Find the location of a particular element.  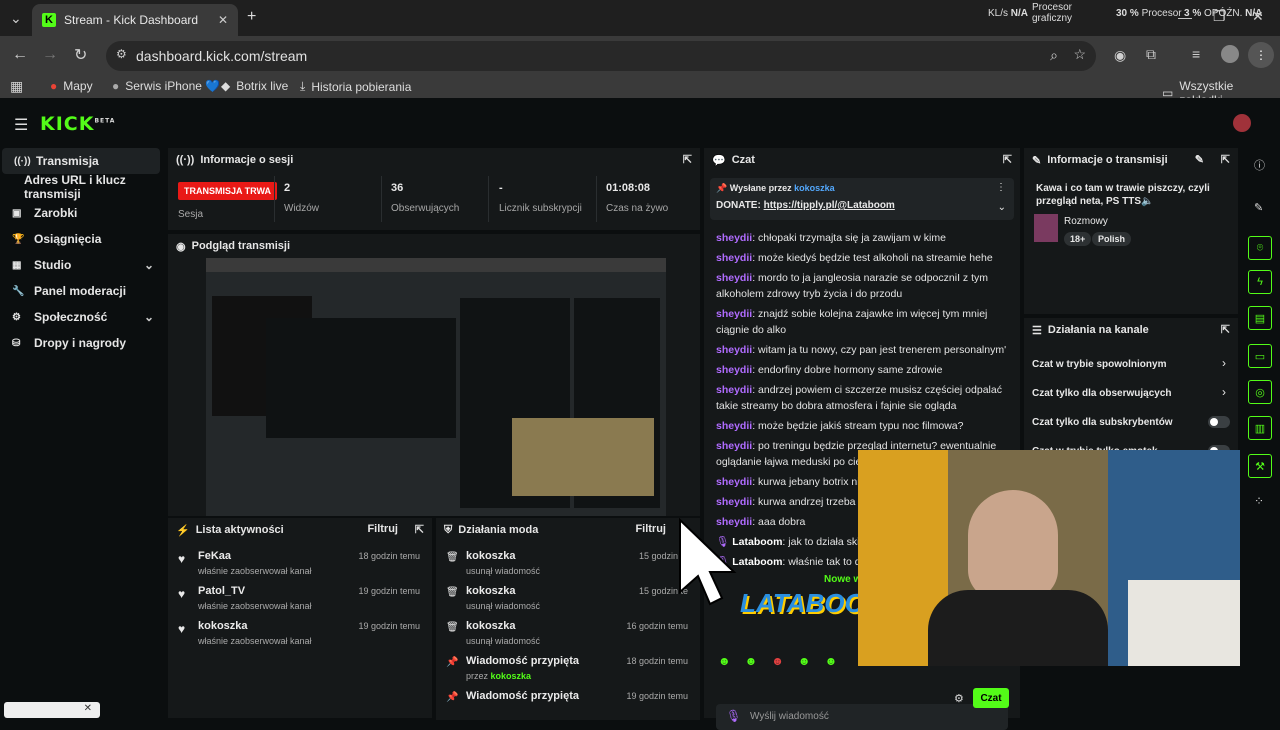

send-chat-button: Czat is located at coordinates (991, 698).